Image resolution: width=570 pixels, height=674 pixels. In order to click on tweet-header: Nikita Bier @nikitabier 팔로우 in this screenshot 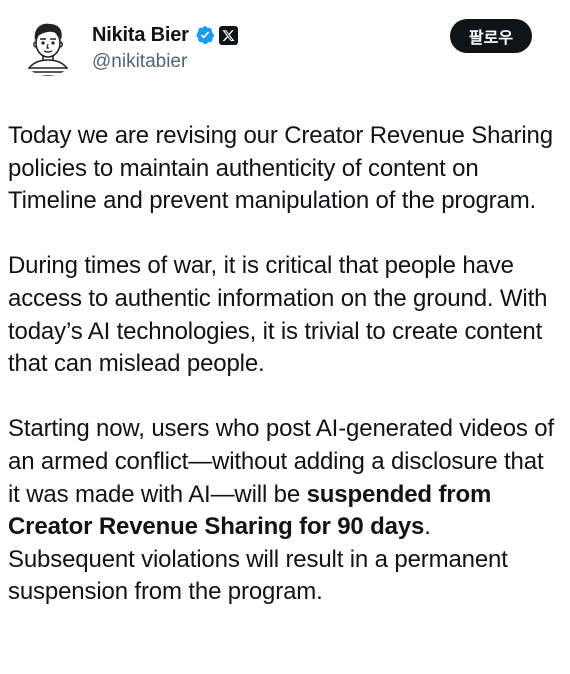, I will do `click(281, 43)`.